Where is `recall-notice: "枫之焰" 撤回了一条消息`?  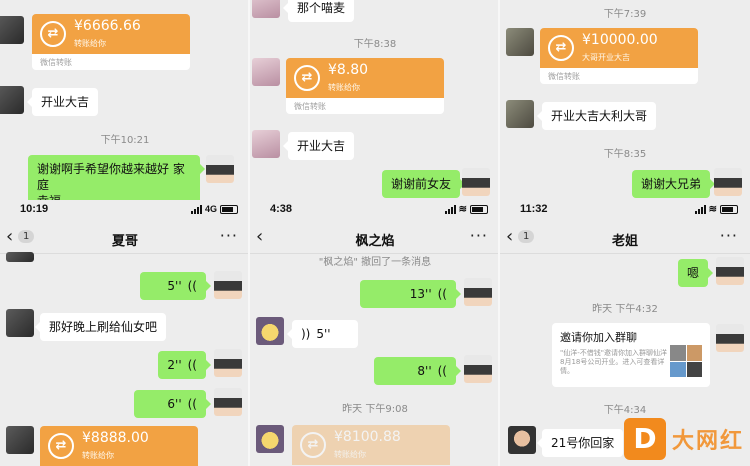
recall-notice: "枫之焰" 撤回了一条消息 is located at coordinates (375, 262).